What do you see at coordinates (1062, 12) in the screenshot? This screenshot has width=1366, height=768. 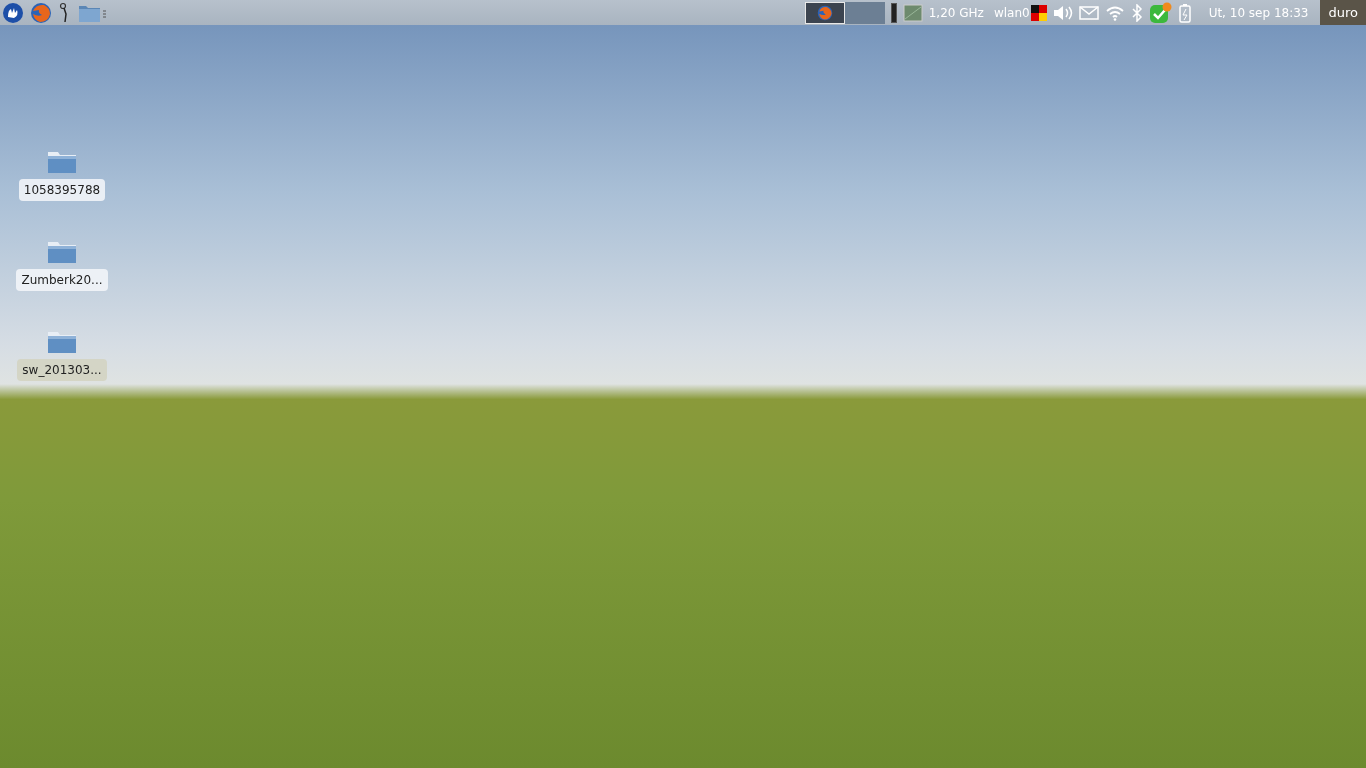 I see `volume-icon` at bounding box center [1062, 12].